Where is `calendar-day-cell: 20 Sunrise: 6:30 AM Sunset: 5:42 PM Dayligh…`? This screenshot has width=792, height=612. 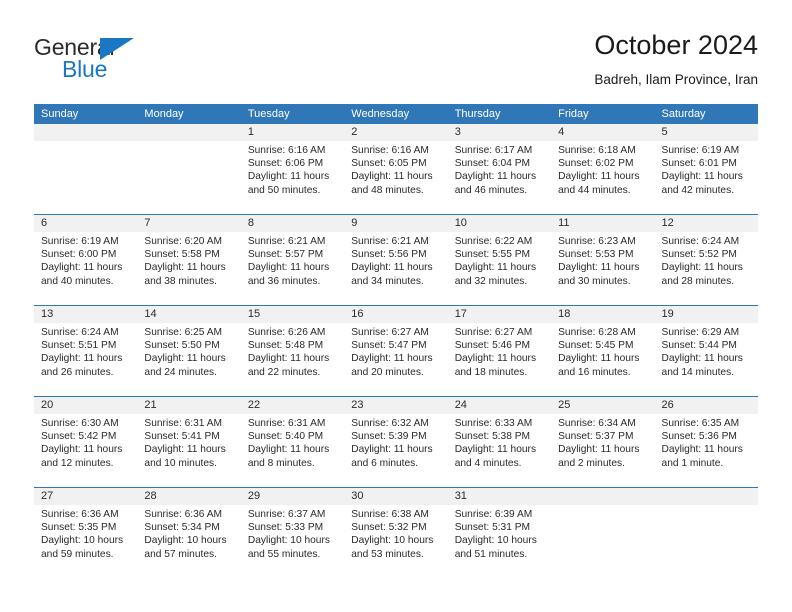 calendar-day-cell: 20 Sunrise: 6:30 AM Sunset: 5:42 PM Dayligh… is located at coordinates (86, 442).